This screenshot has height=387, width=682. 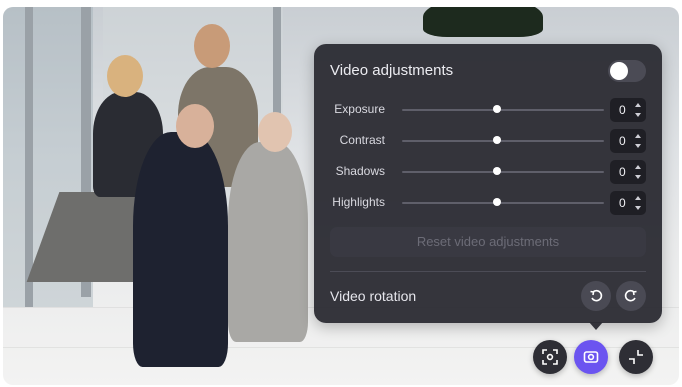 I want to click on contrast-slider-track, so click(x=503, y=141).